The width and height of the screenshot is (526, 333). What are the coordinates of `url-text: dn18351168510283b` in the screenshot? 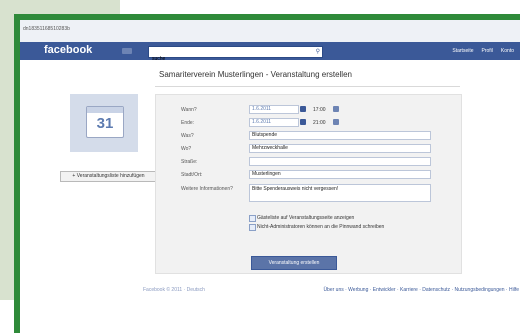 It's located at (46, 29).